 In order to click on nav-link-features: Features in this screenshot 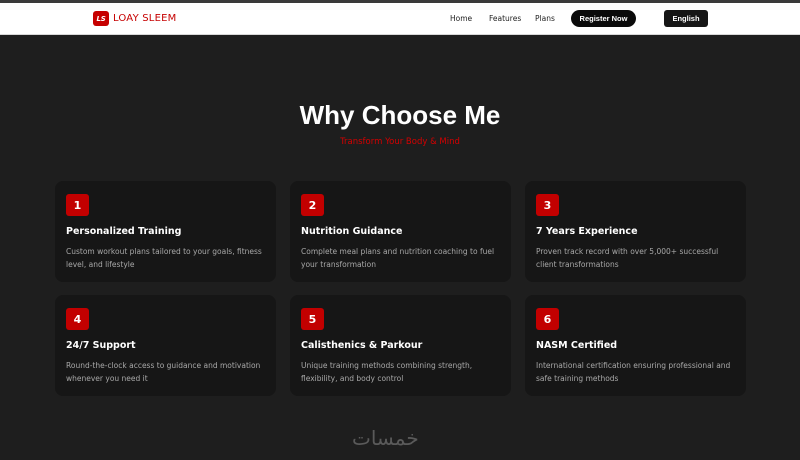, I will do `click(505, 18)`.